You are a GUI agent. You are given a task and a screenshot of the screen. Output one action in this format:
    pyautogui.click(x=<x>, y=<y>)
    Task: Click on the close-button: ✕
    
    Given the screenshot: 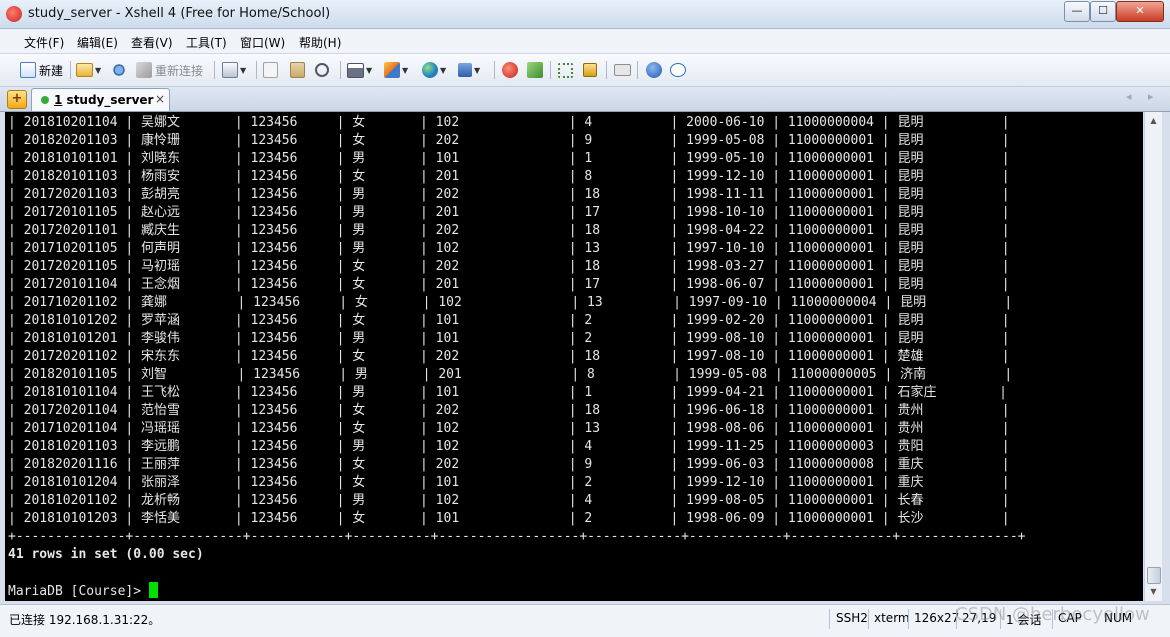 What is the action you would take?
    pyautogui.click(x=1140, y=11)
    